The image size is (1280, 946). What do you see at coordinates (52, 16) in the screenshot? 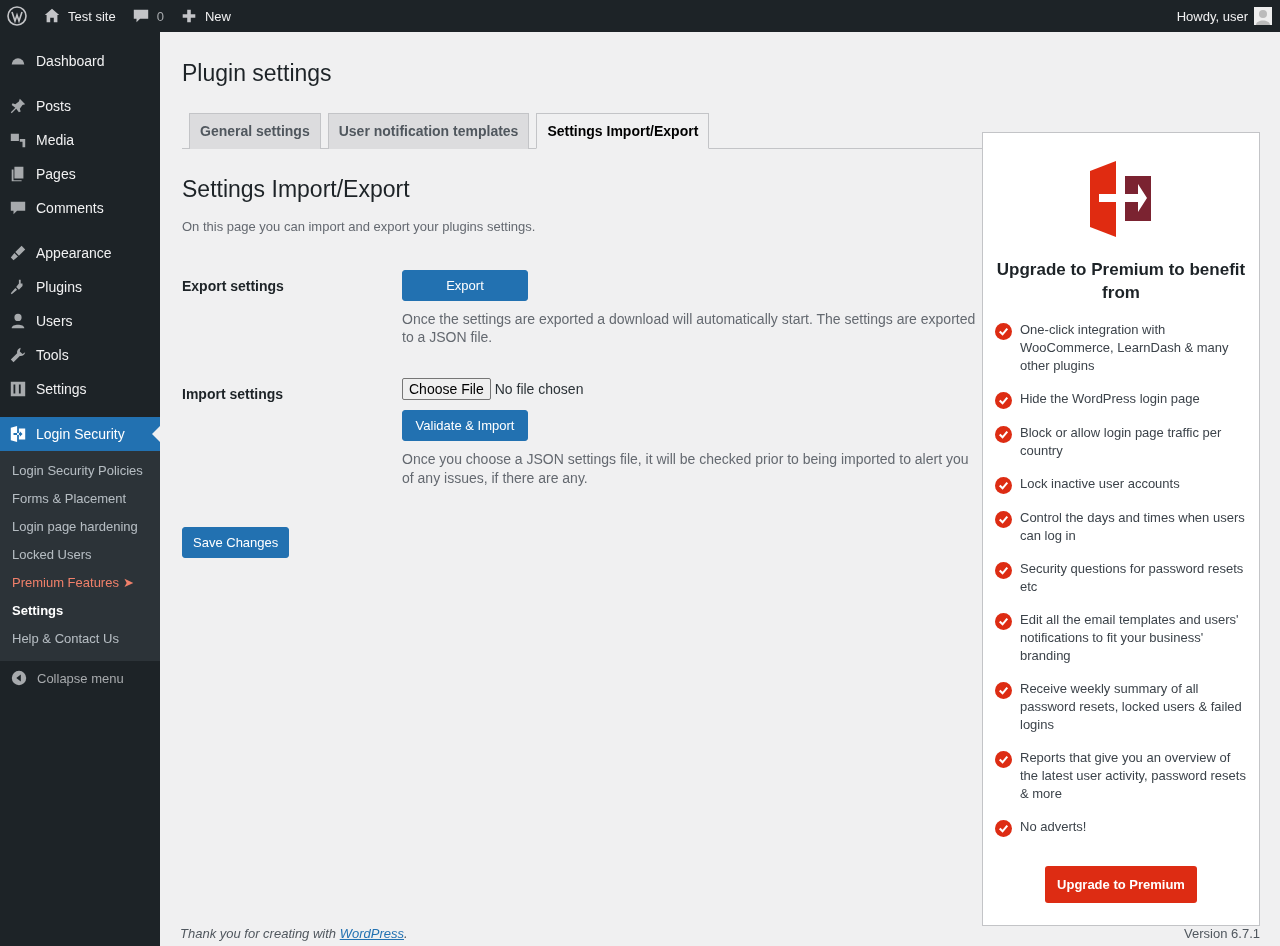
I see `home-icon` at bounding box center [52, 16].